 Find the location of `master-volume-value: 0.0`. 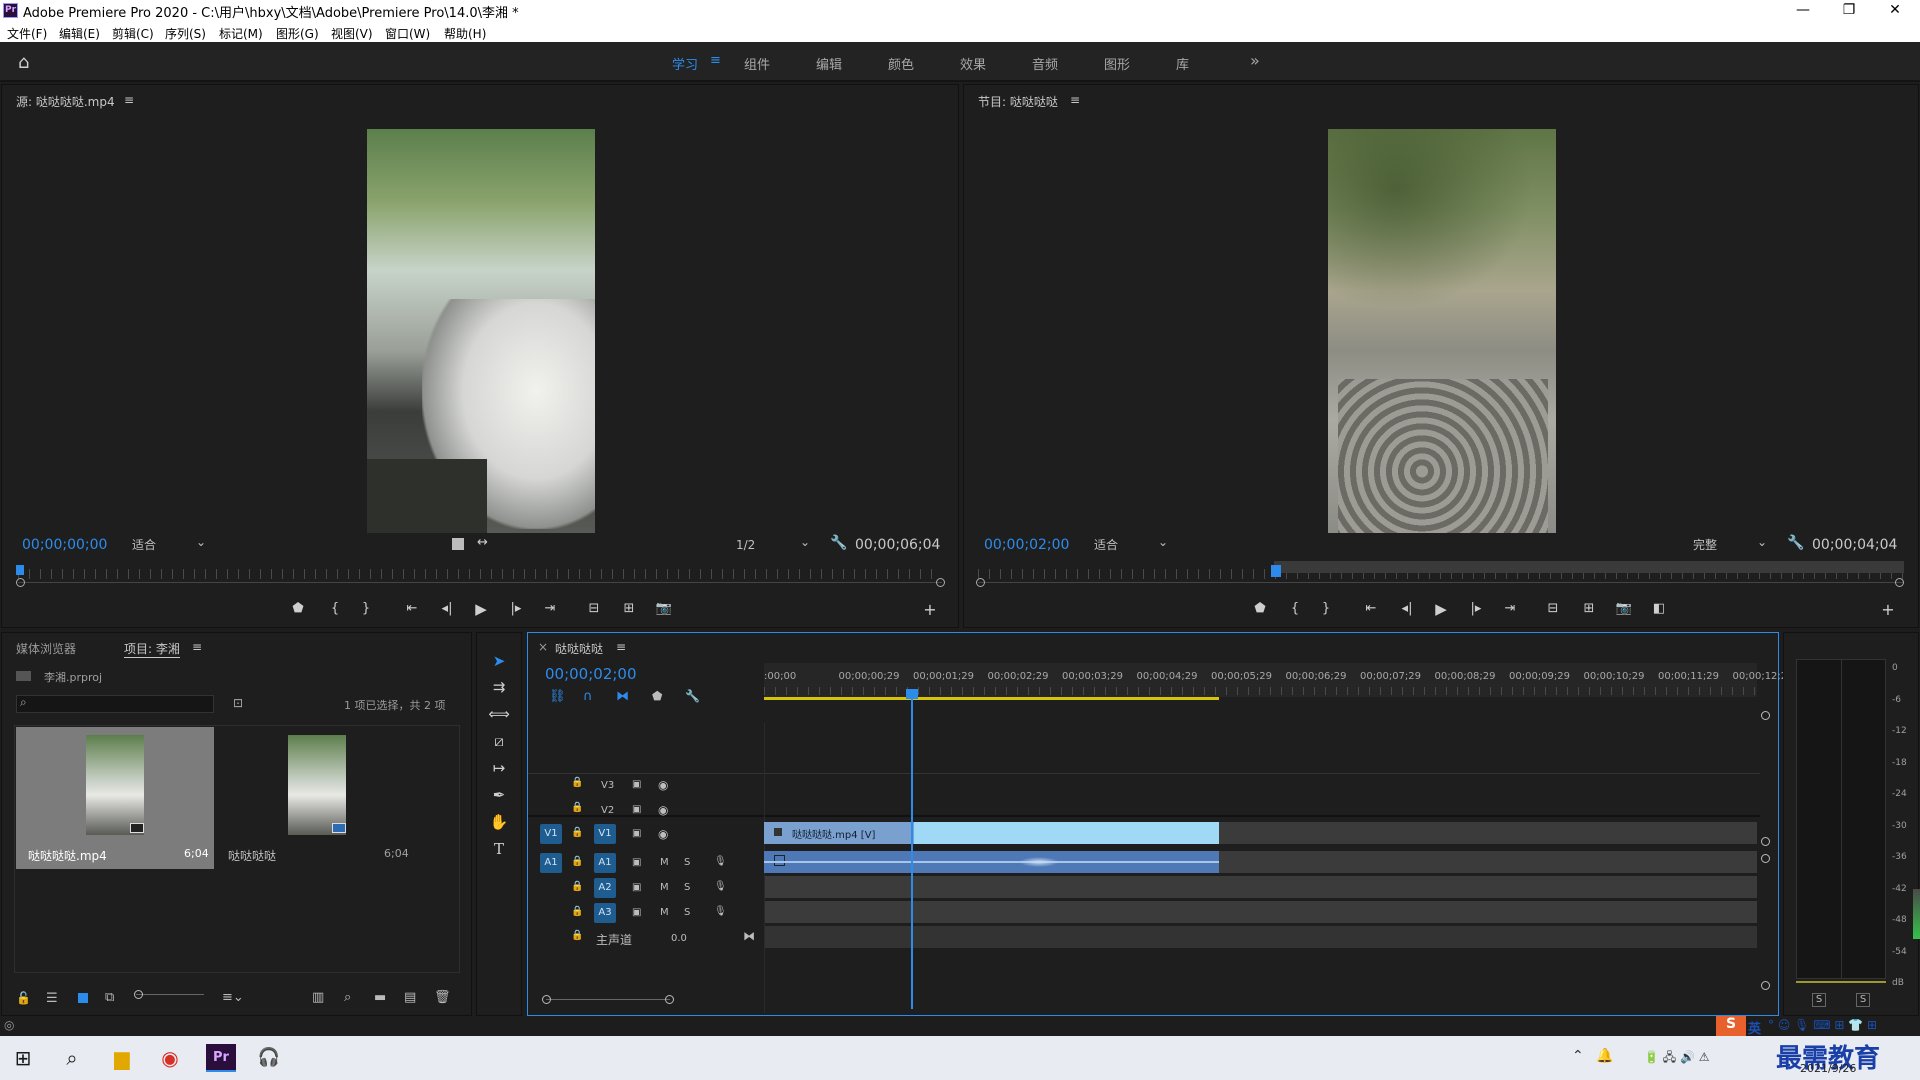

master-volume-value: 0.0 is located at coordinates (679, 938).